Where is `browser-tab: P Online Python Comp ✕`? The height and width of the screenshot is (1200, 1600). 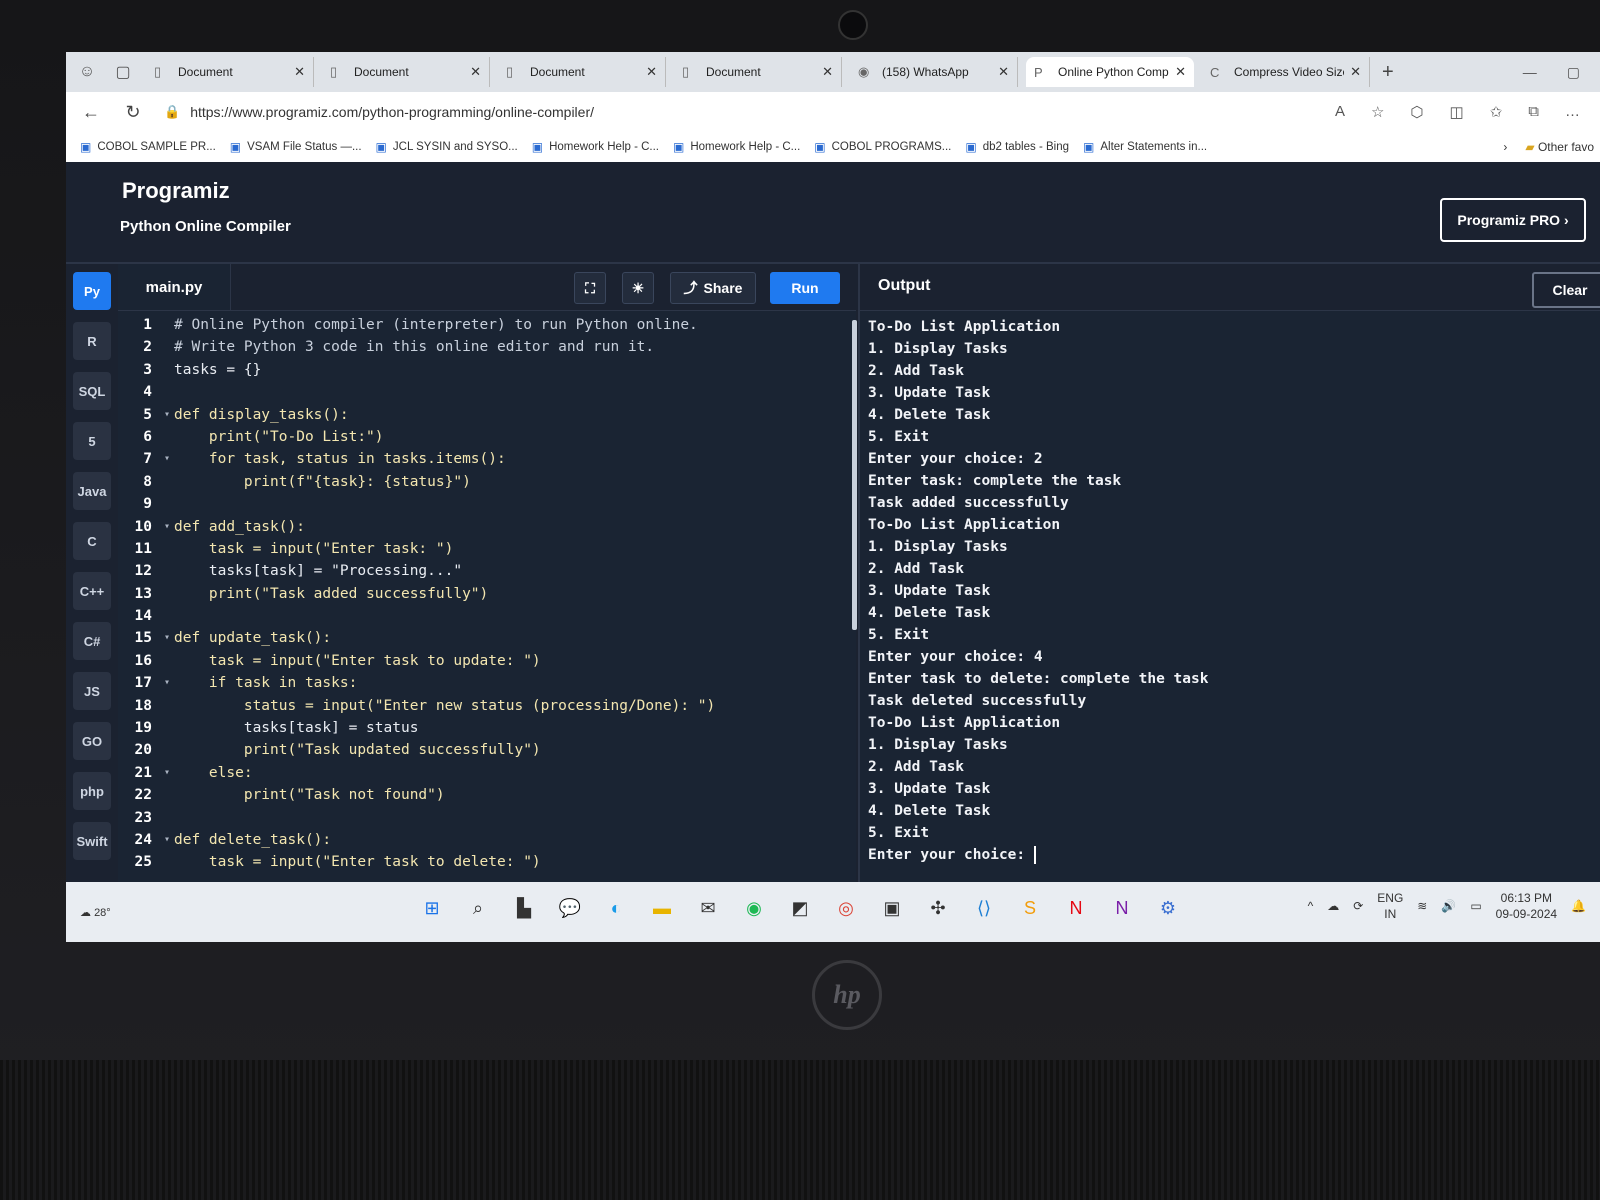 browser-tab: P Online Python Comp ✕ is located at coordinates (1110, 72).